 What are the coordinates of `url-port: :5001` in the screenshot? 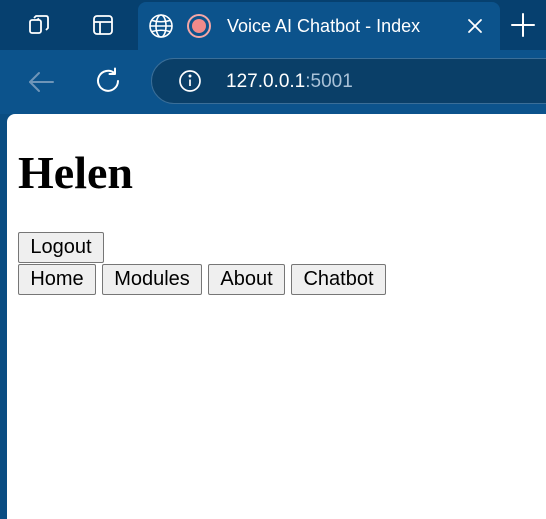 It's located at (329, 81).